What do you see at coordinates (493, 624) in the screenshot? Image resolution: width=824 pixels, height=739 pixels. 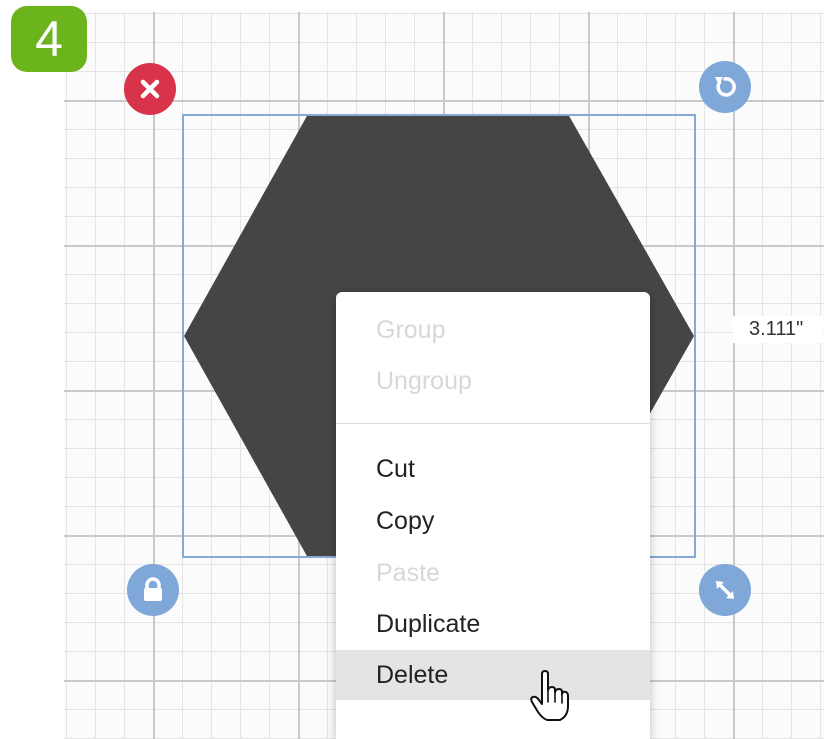 I see `menu-item-duplicate: Duplicate` at bounding box center [493, 624].